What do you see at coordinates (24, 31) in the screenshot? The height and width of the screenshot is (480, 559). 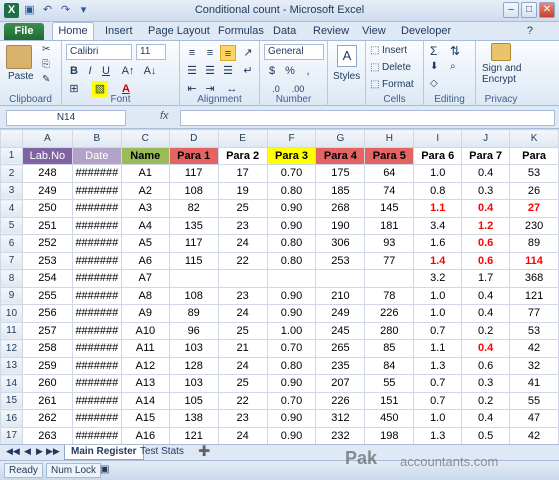 I see `tab-file: File` at bounding box center [24, 31].